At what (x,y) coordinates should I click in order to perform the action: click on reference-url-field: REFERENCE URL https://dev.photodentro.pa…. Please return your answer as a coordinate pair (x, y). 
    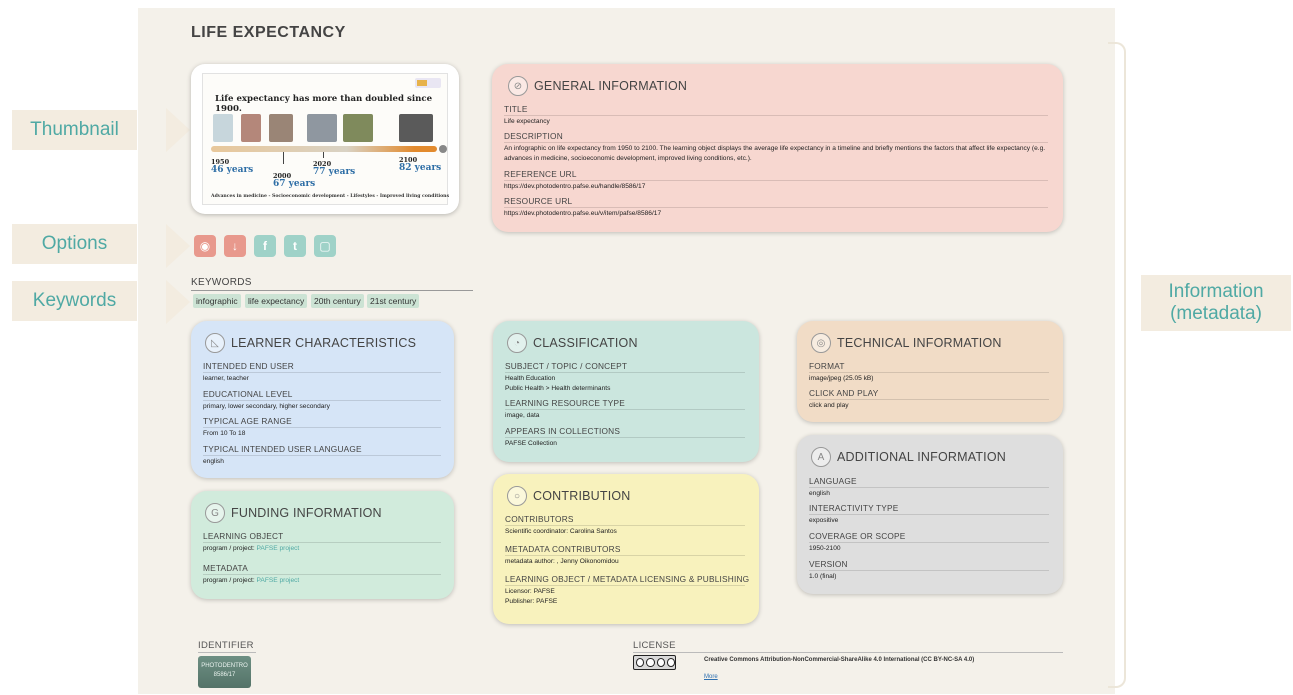
    Looking at the image, I should click on (776, 180).